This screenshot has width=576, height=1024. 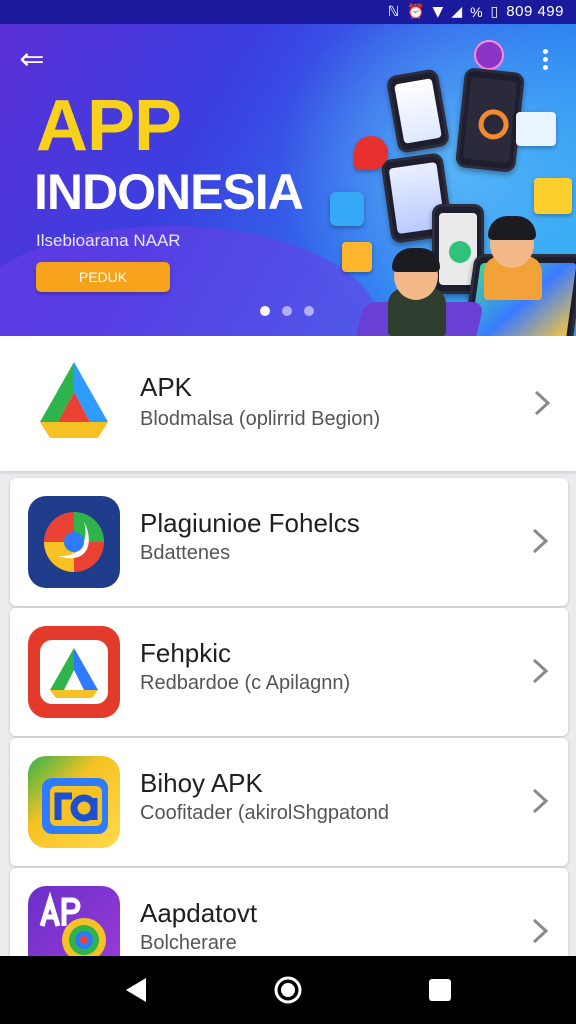 What do you see at coordinates (74, 672) in the screenshot?
I see `red-drive-icon` at bounding box center [74, 672].